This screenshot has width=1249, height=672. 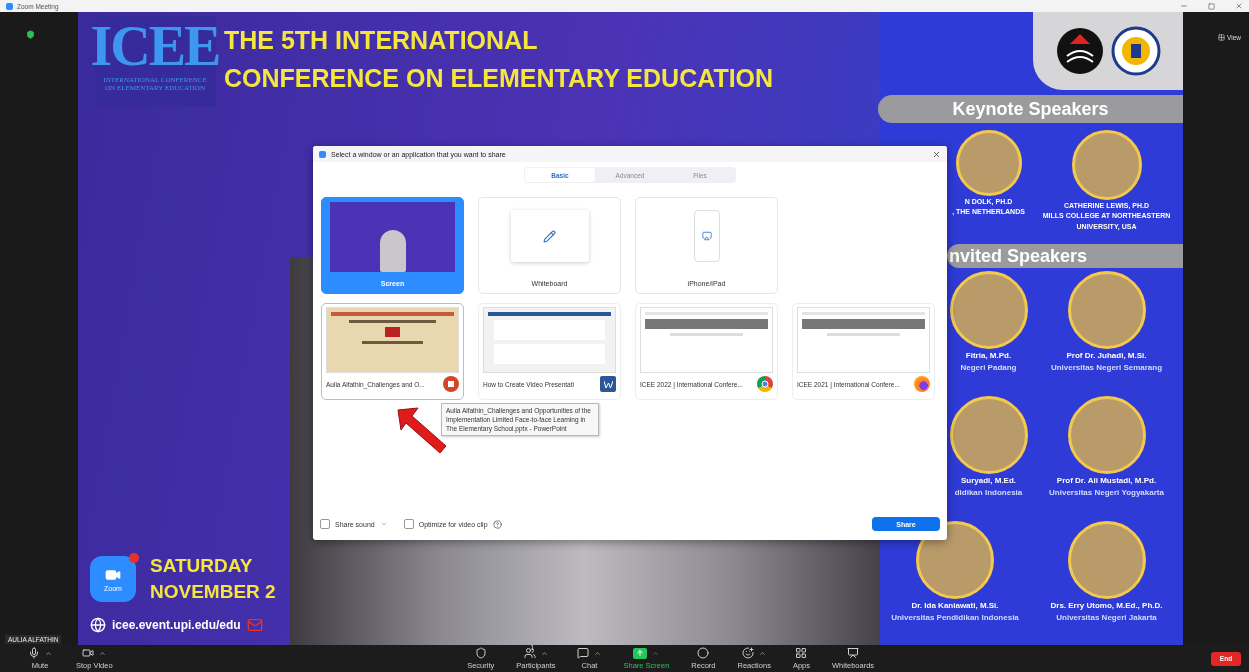 What do you see at coordinates (1106, 367) in the screenshot?
I see `speaker-affiliation: Universitas Negeri Semarang` at bounding box center [1106, 367].